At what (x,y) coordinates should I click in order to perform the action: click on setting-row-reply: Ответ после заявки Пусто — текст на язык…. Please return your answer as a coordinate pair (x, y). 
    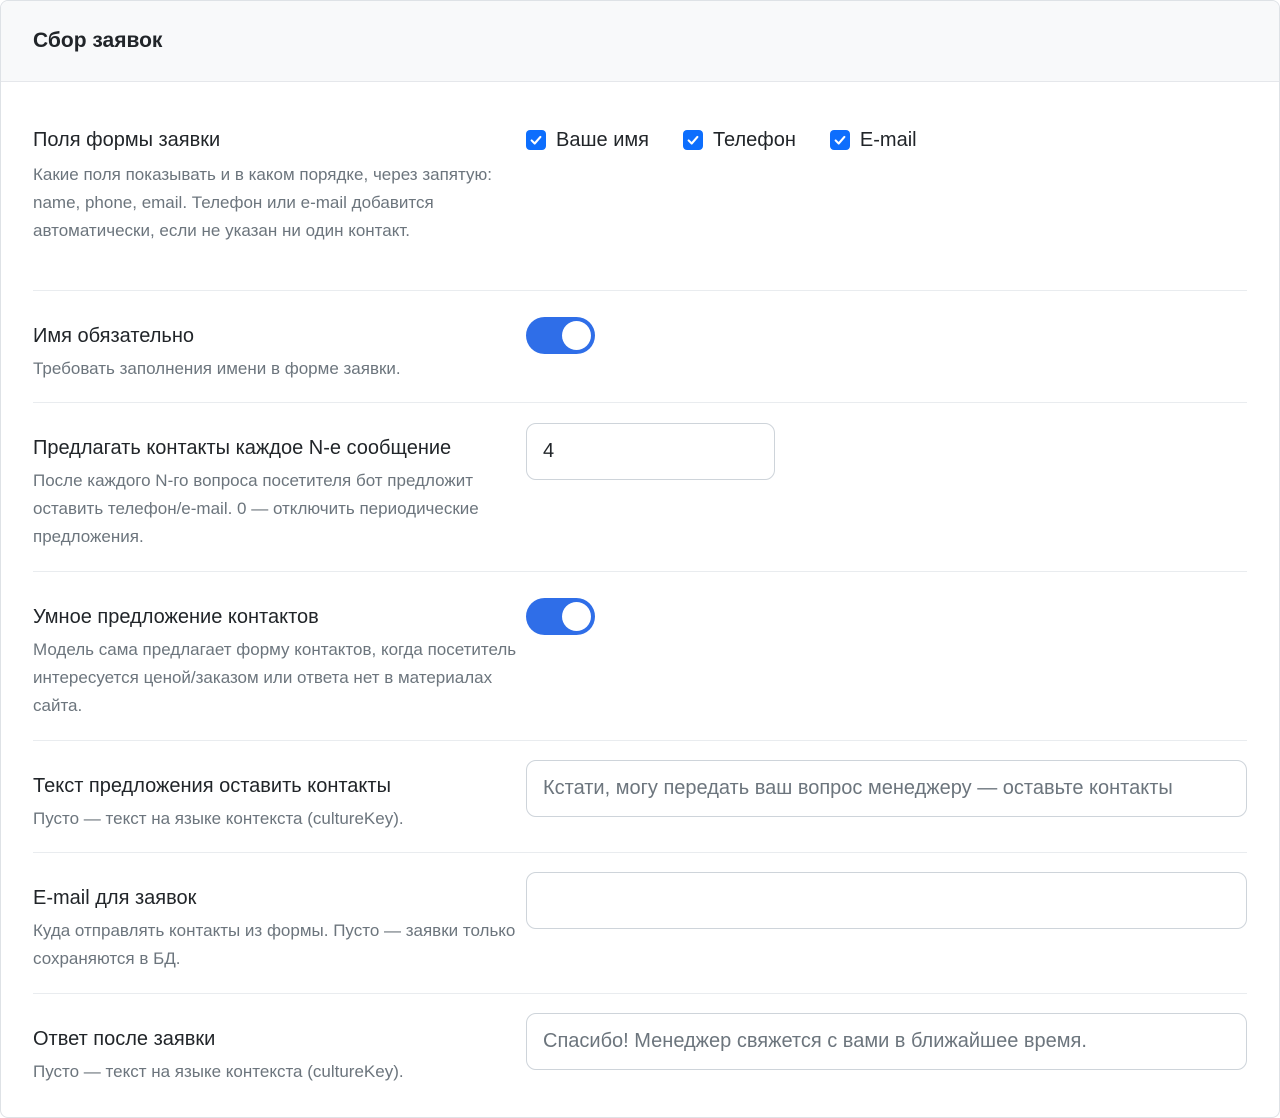
    Looking at the image, I should click on (640, 1055).